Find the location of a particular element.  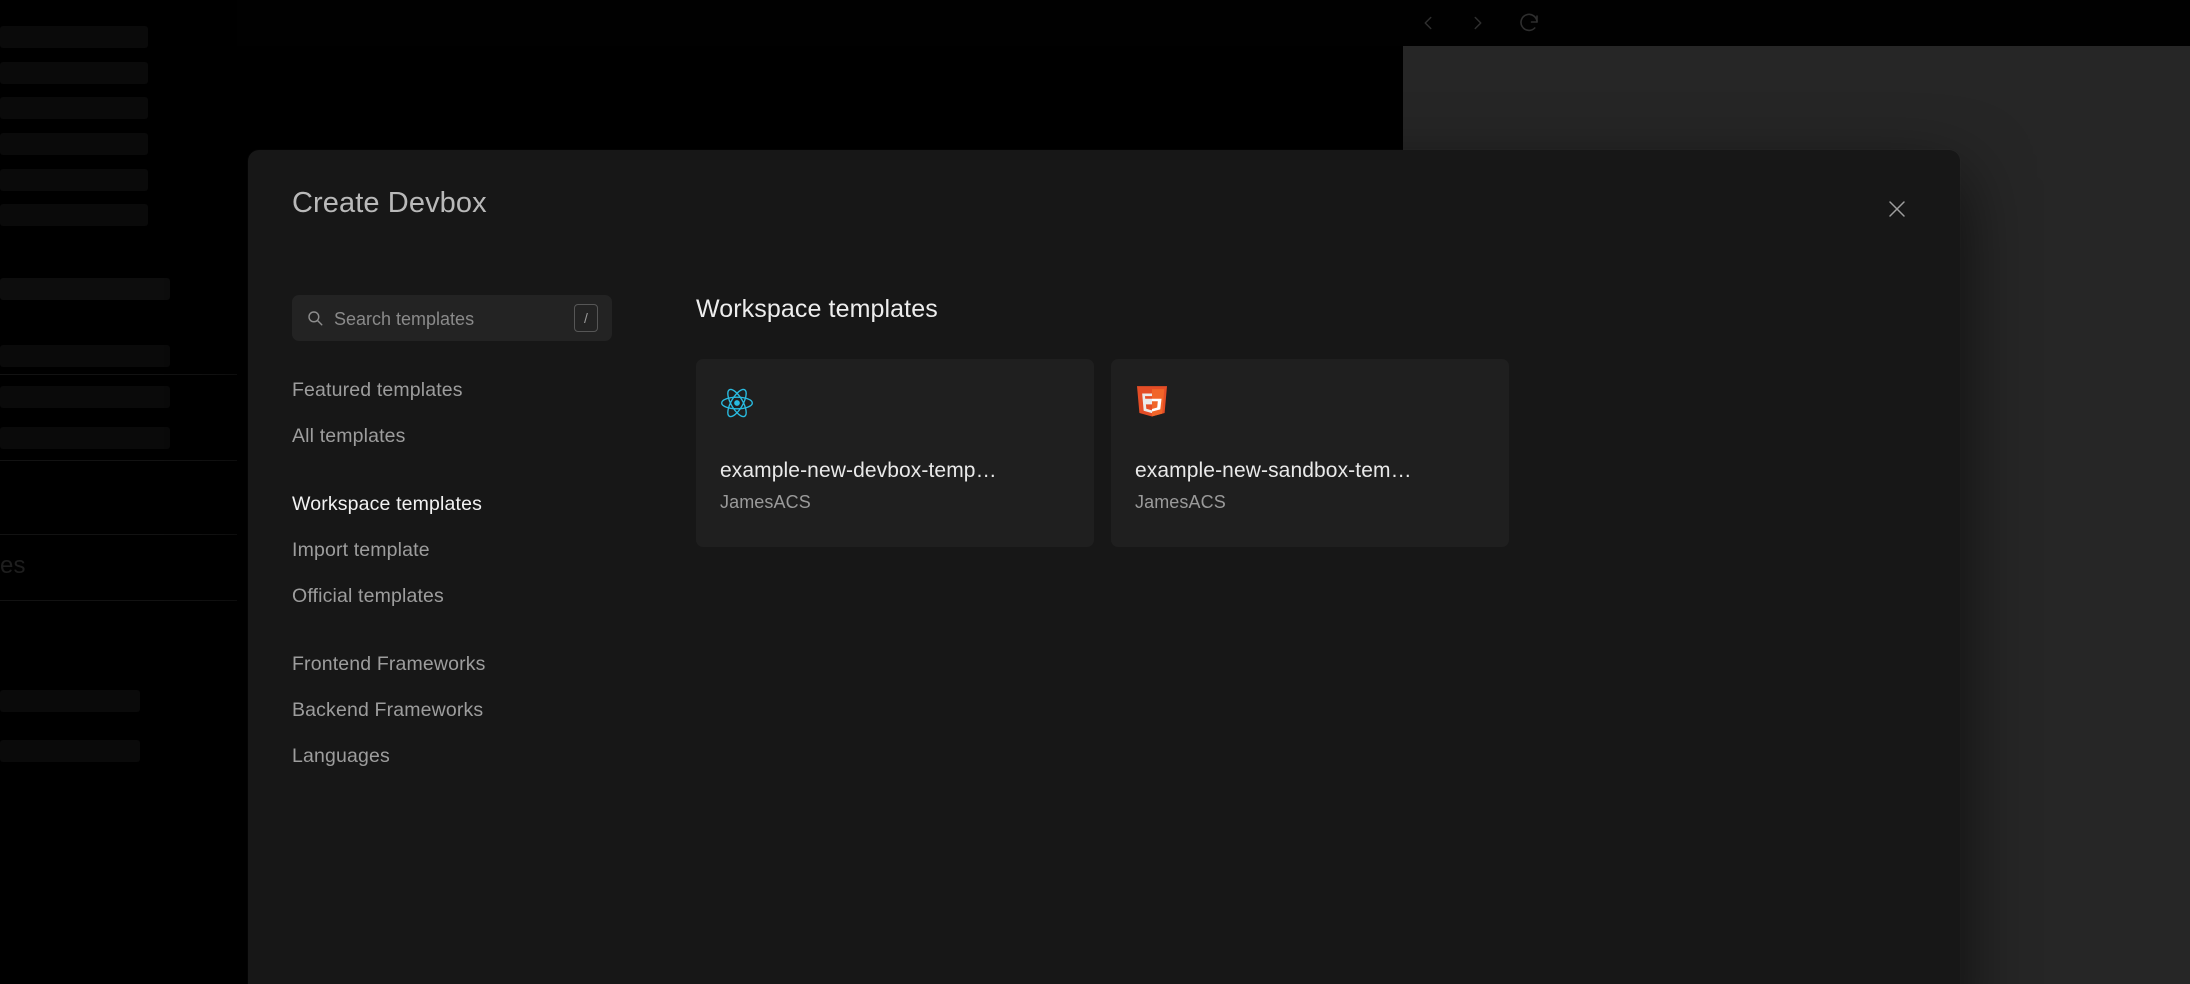

sidebar-item-backend-frameworks: Backend Frameworks is located at coordinates (457, 710).